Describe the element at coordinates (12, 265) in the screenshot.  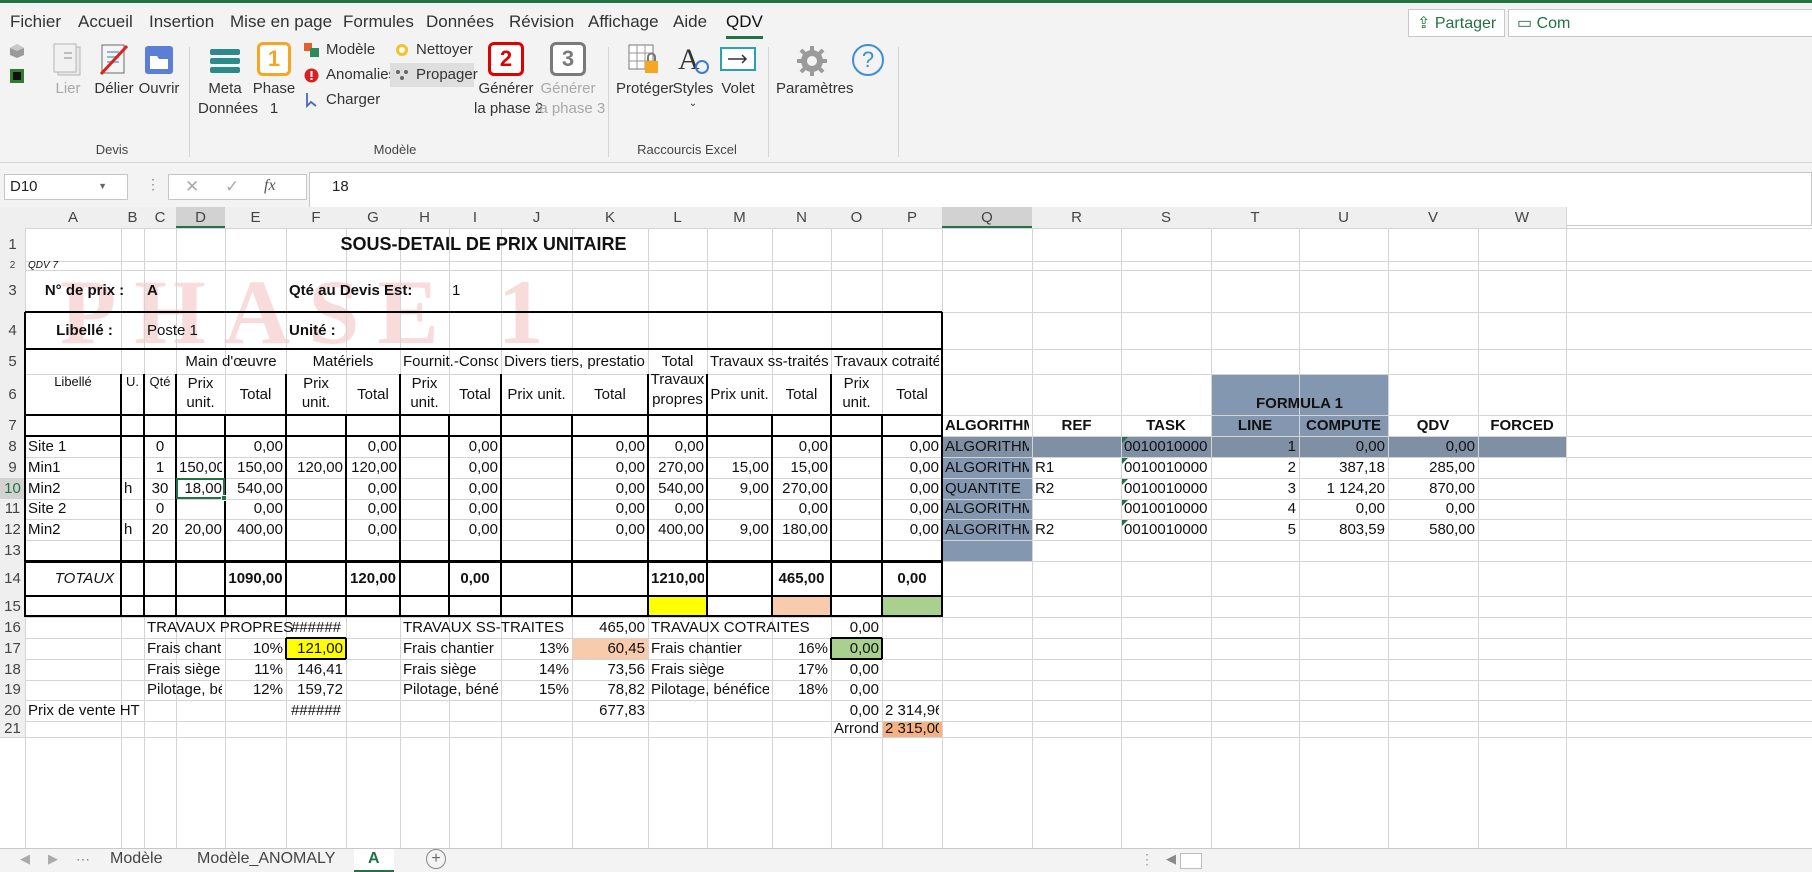
I see `row-header-2: 2` at that location.